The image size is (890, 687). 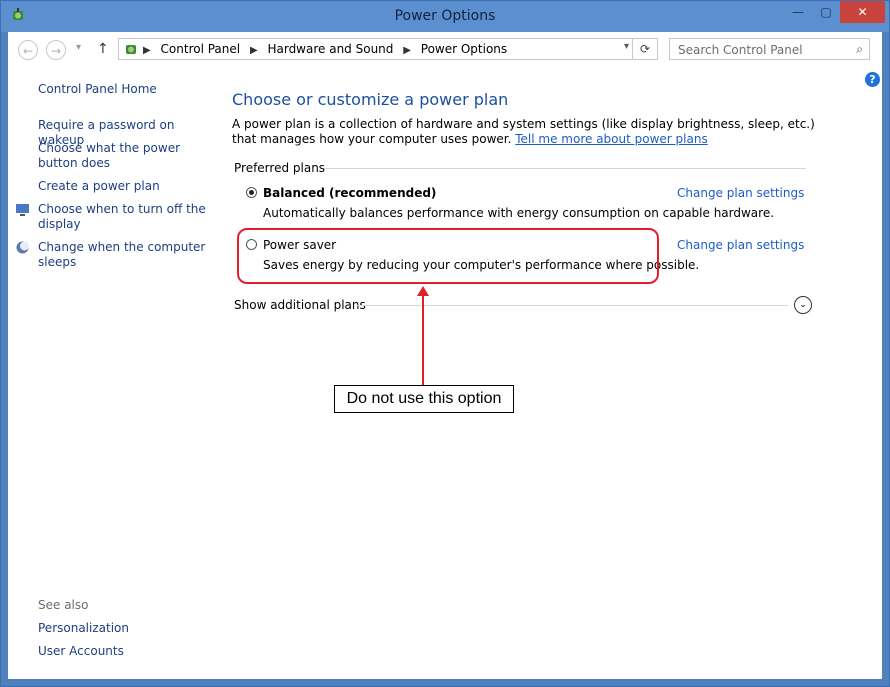 I want to click on back-button: ←, so click(x=28, y=50).